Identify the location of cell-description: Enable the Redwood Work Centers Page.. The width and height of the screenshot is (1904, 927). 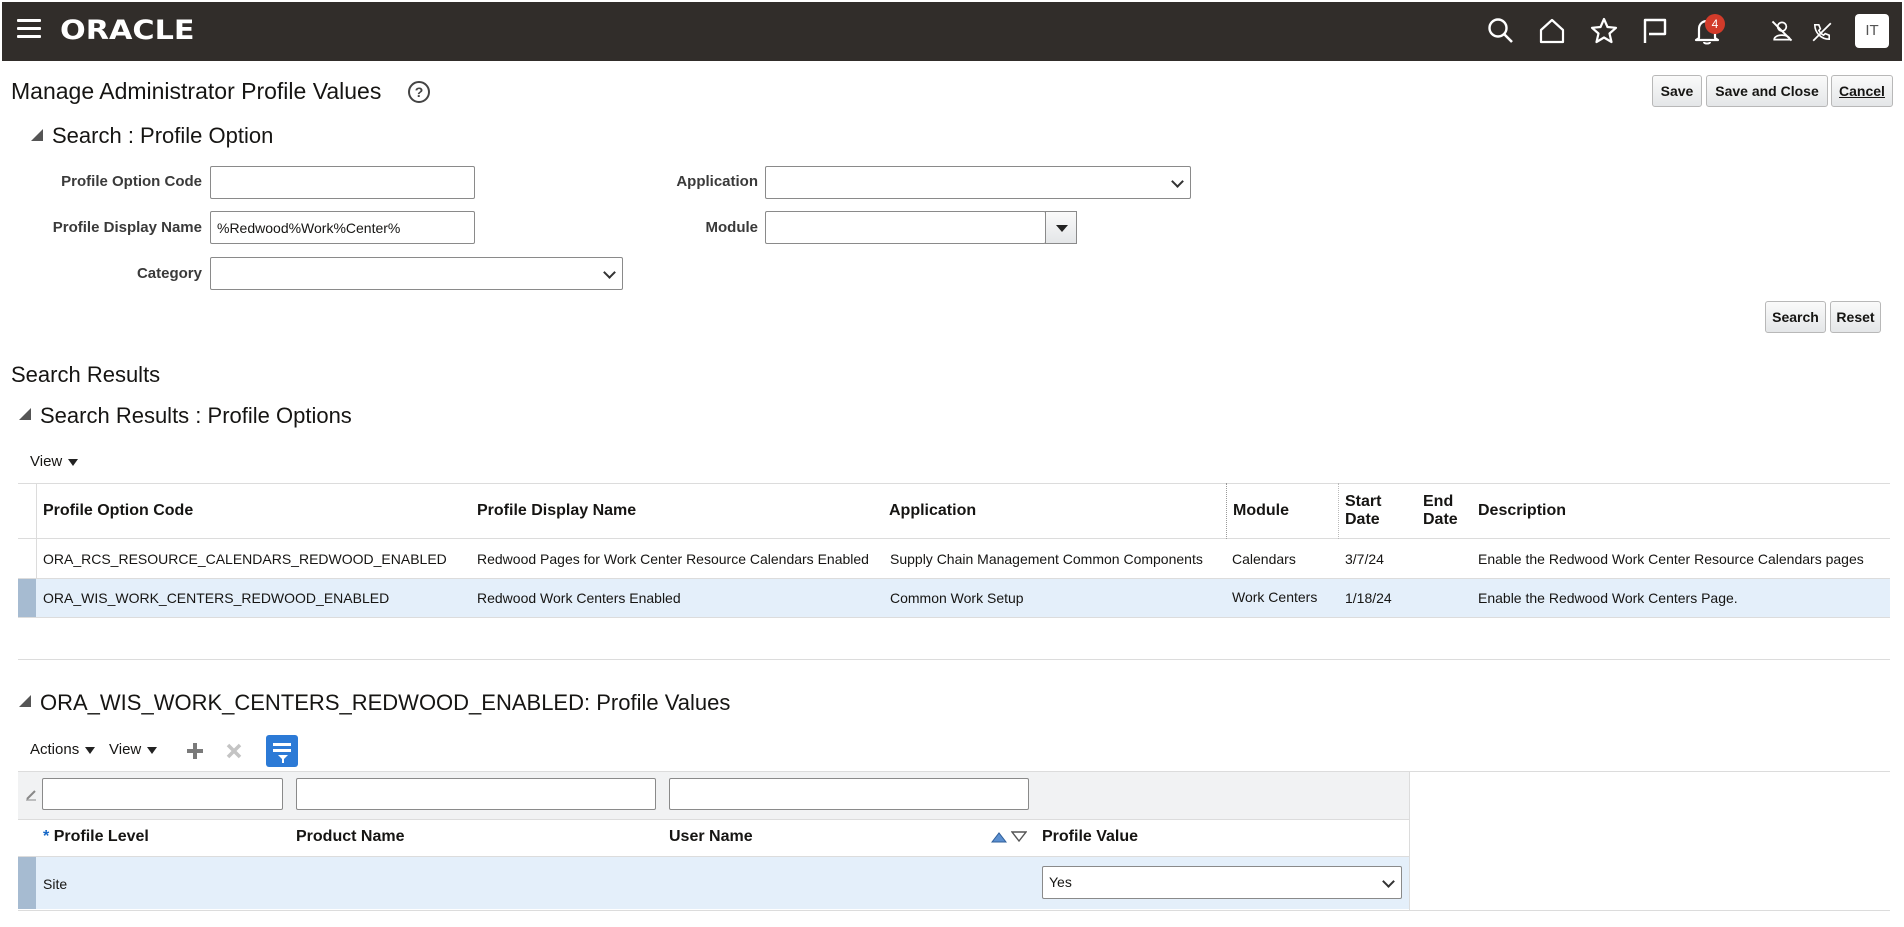
(1608, 598).